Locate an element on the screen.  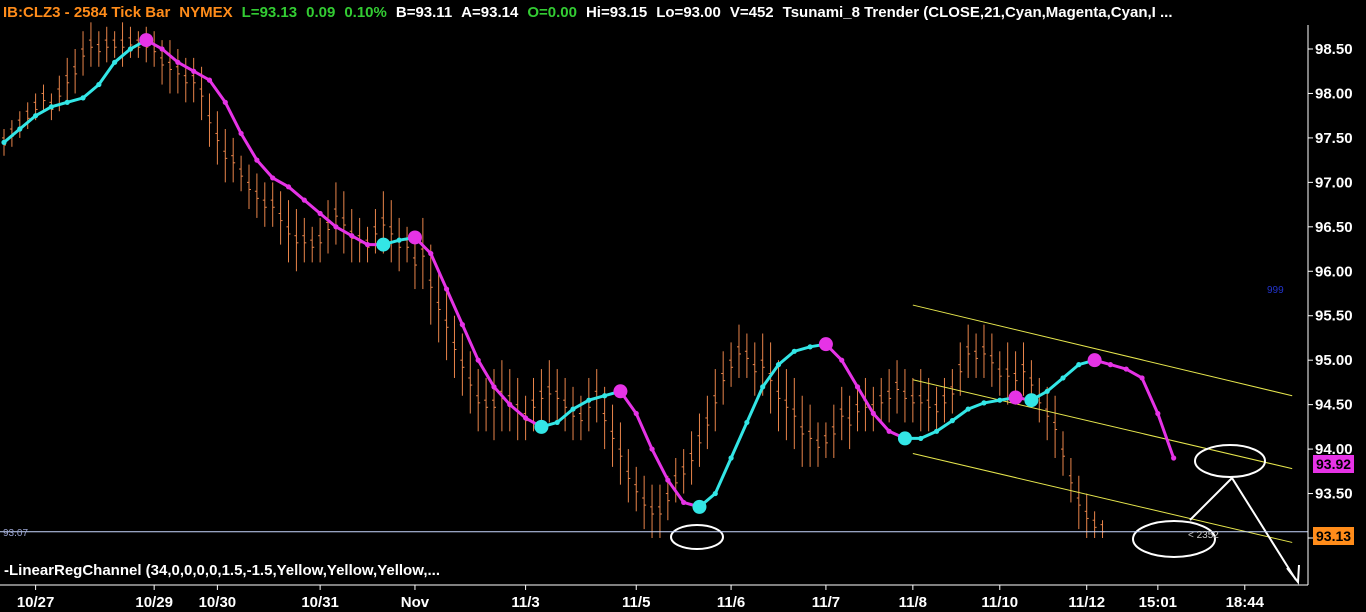
header-change: 0.09 is located at coordinates (321, 12).